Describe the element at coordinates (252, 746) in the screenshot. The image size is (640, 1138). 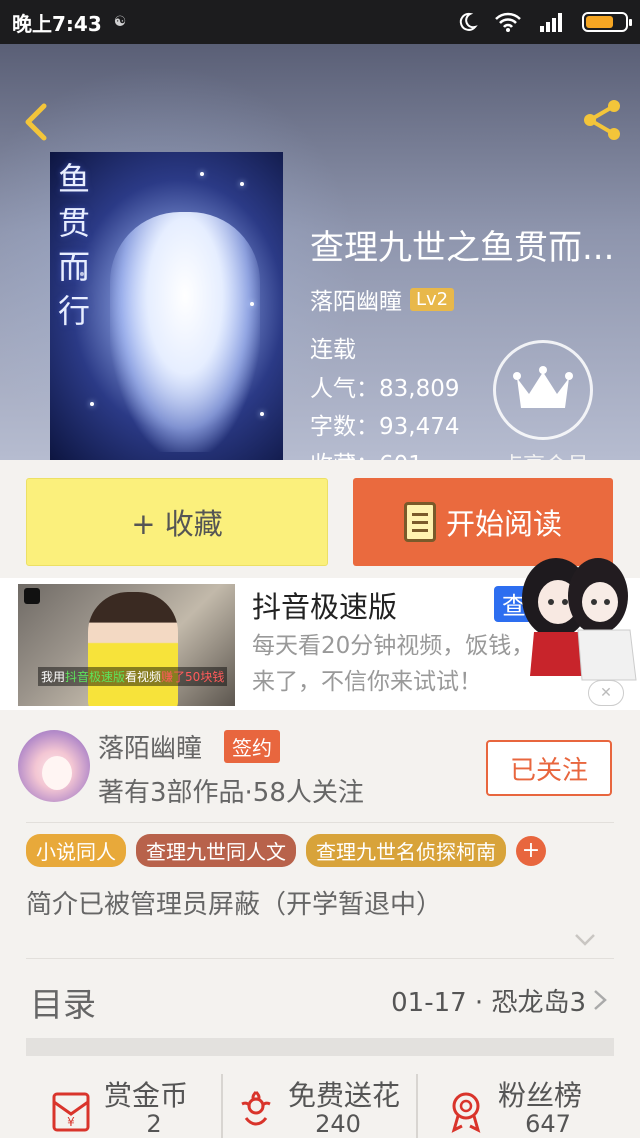
I see `signed-badge: 签约` at that location.